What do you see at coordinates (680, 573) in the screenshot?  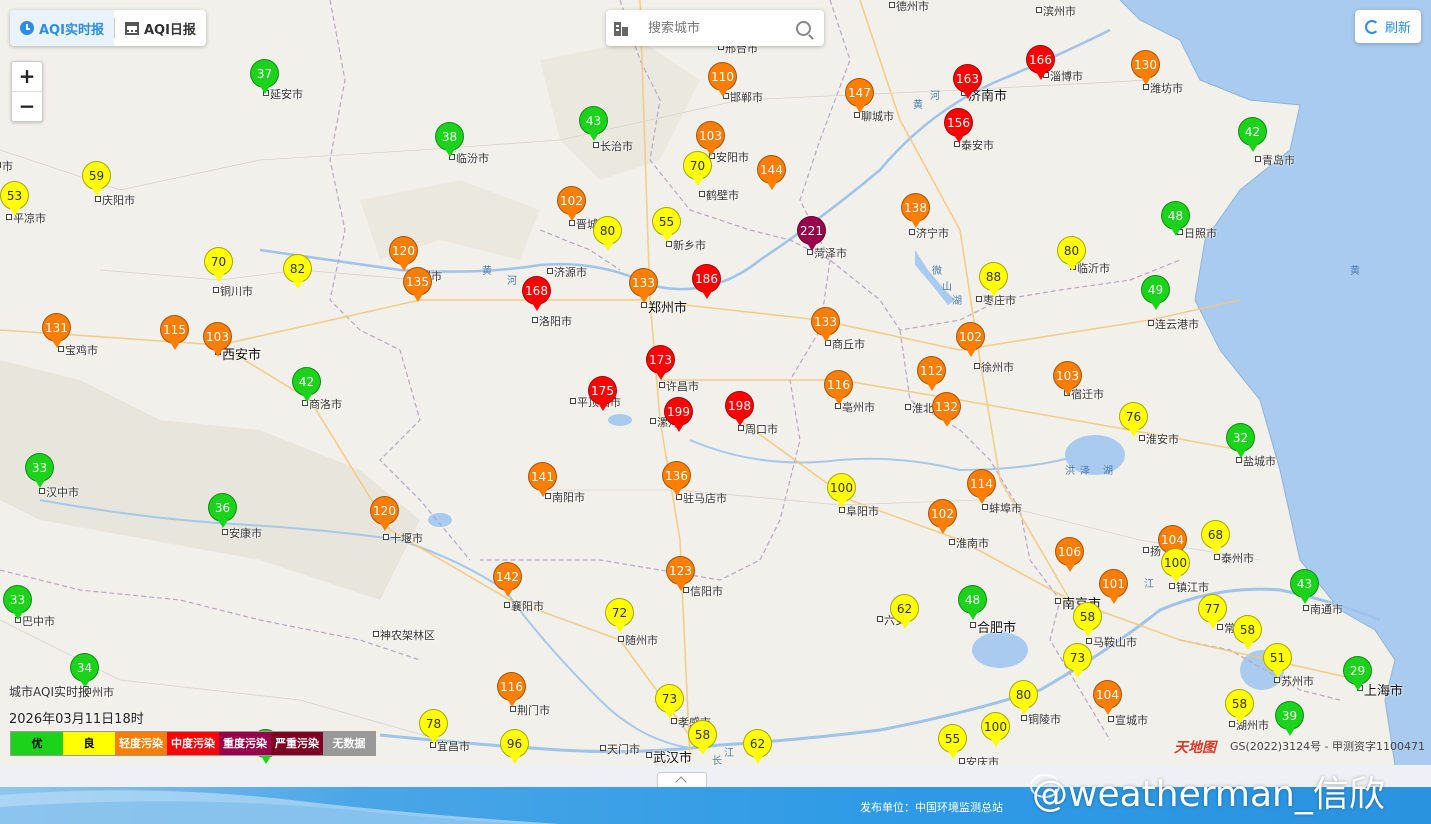 I see `aqi-marker: 123` at bounding box center [680, 573].